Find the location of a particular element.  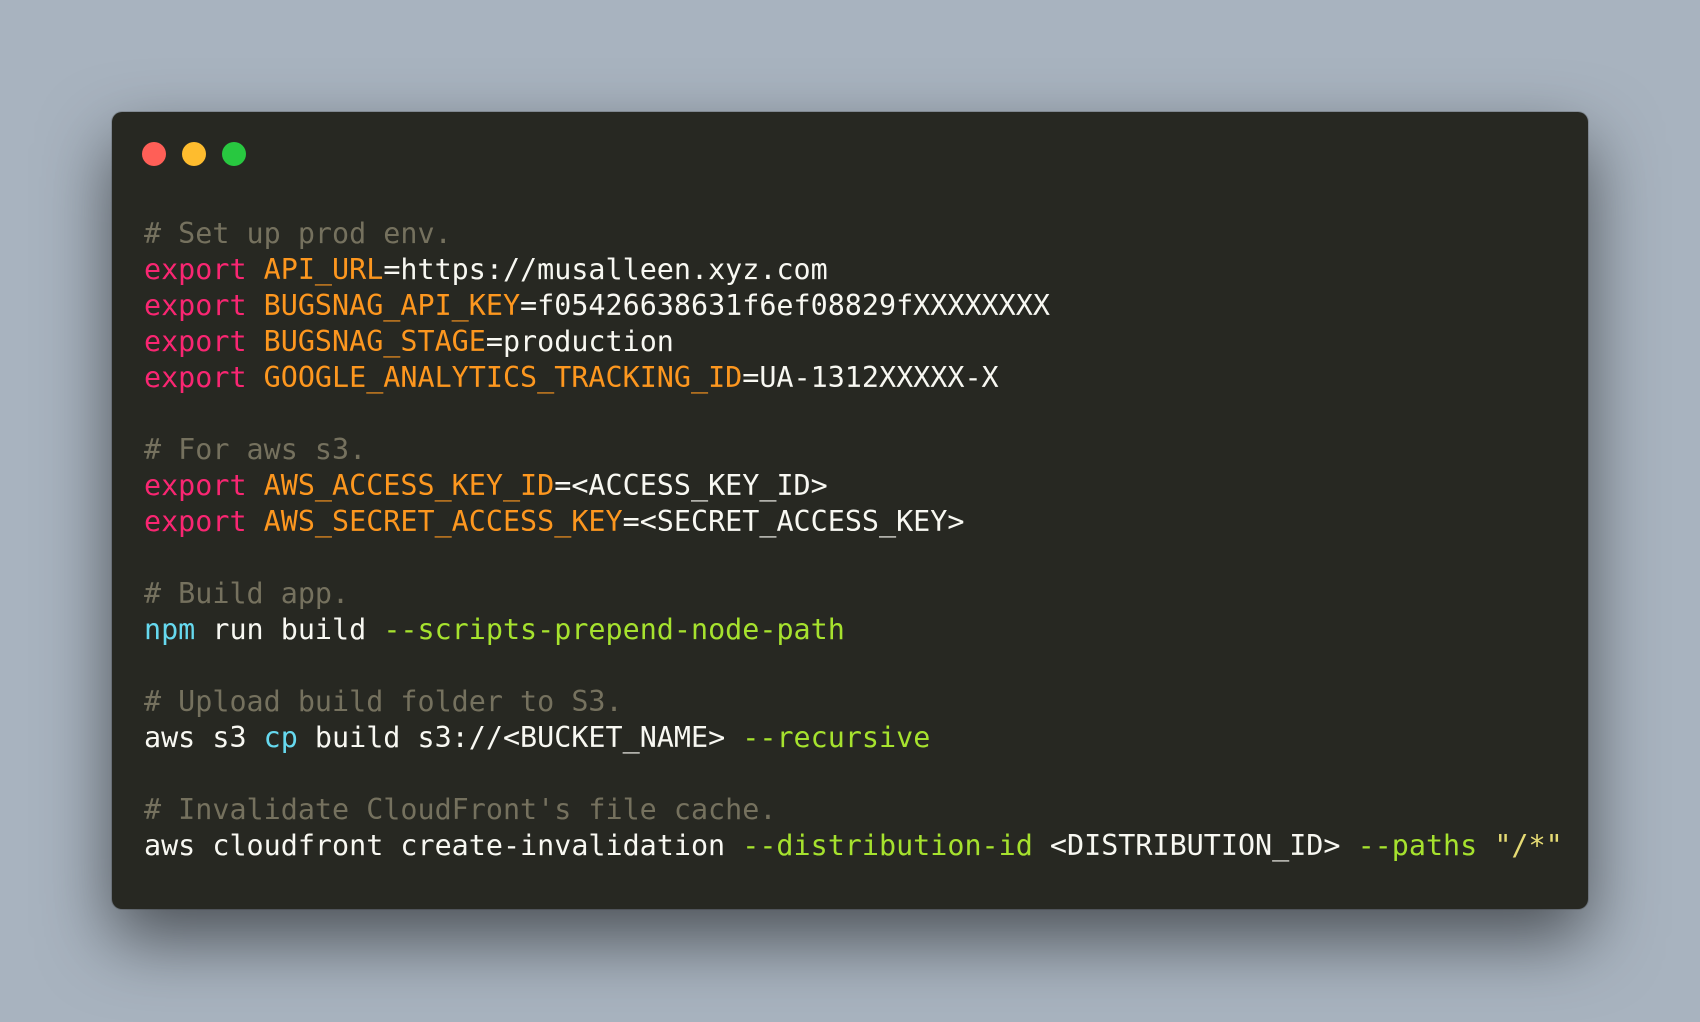

code-token-flag: --recursive is located at coordinates (836, 737).